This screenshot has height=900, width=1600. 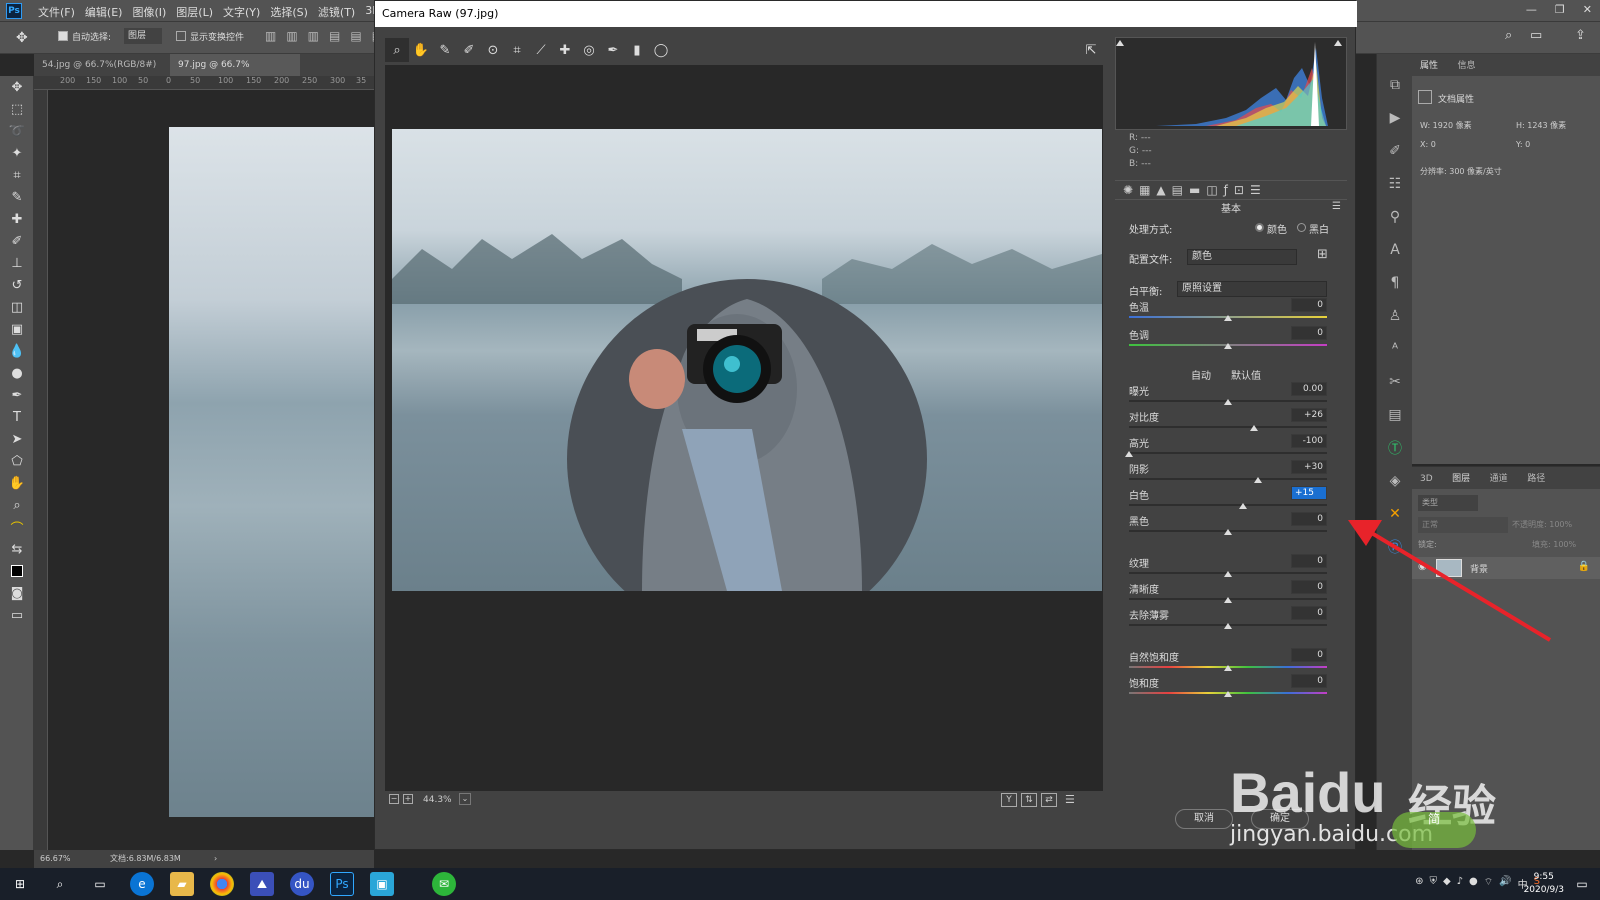 What do you see at coordinates (1128, 190) in the screenshot?
I see `basic-tab-icon: ✺` at bounding box center [1128, 190].